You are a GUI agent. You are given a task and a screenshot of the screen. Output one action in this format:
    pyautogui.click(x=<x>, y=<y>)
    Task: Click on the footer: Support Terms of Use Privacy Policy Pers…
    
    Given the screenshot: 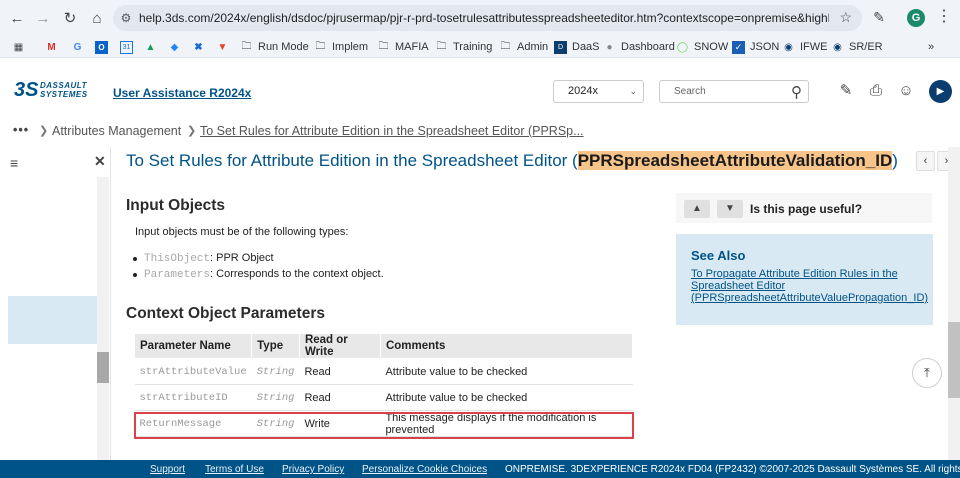 What is the action you would take?
    pyautogui.click(x=480, y=469)
    